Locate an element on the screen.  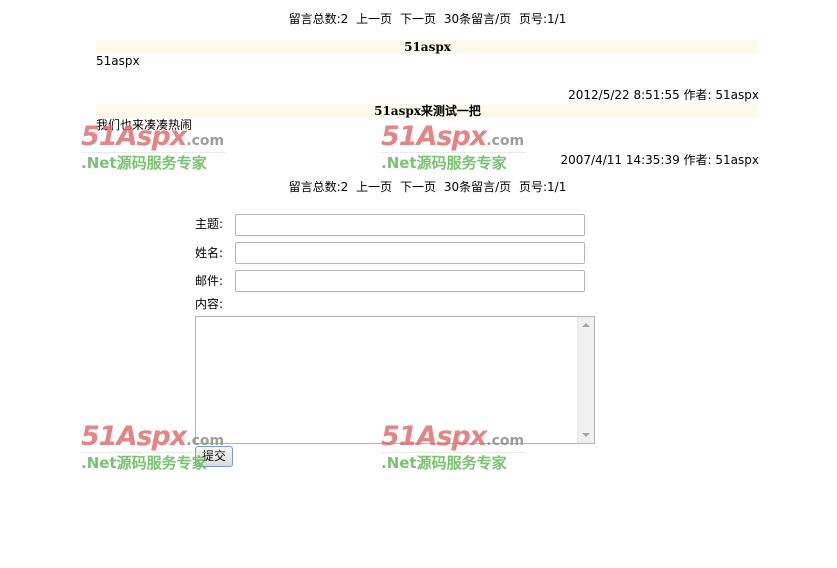
name-input is located at coordinates (410, 253).